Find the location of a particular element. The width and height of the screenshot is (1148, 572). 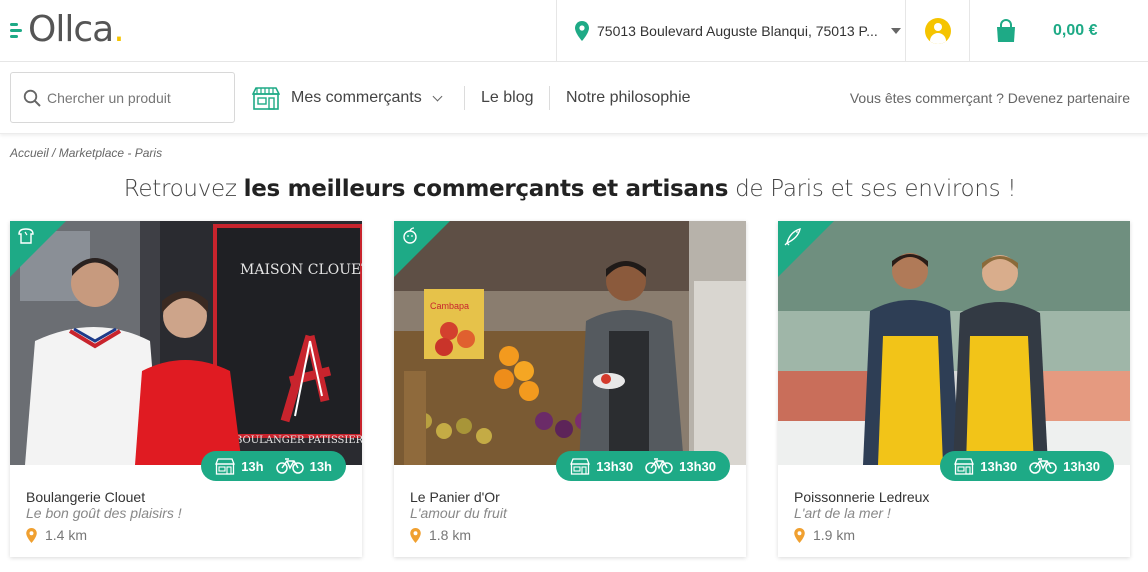

search-input is located at coordinates (137, 97).